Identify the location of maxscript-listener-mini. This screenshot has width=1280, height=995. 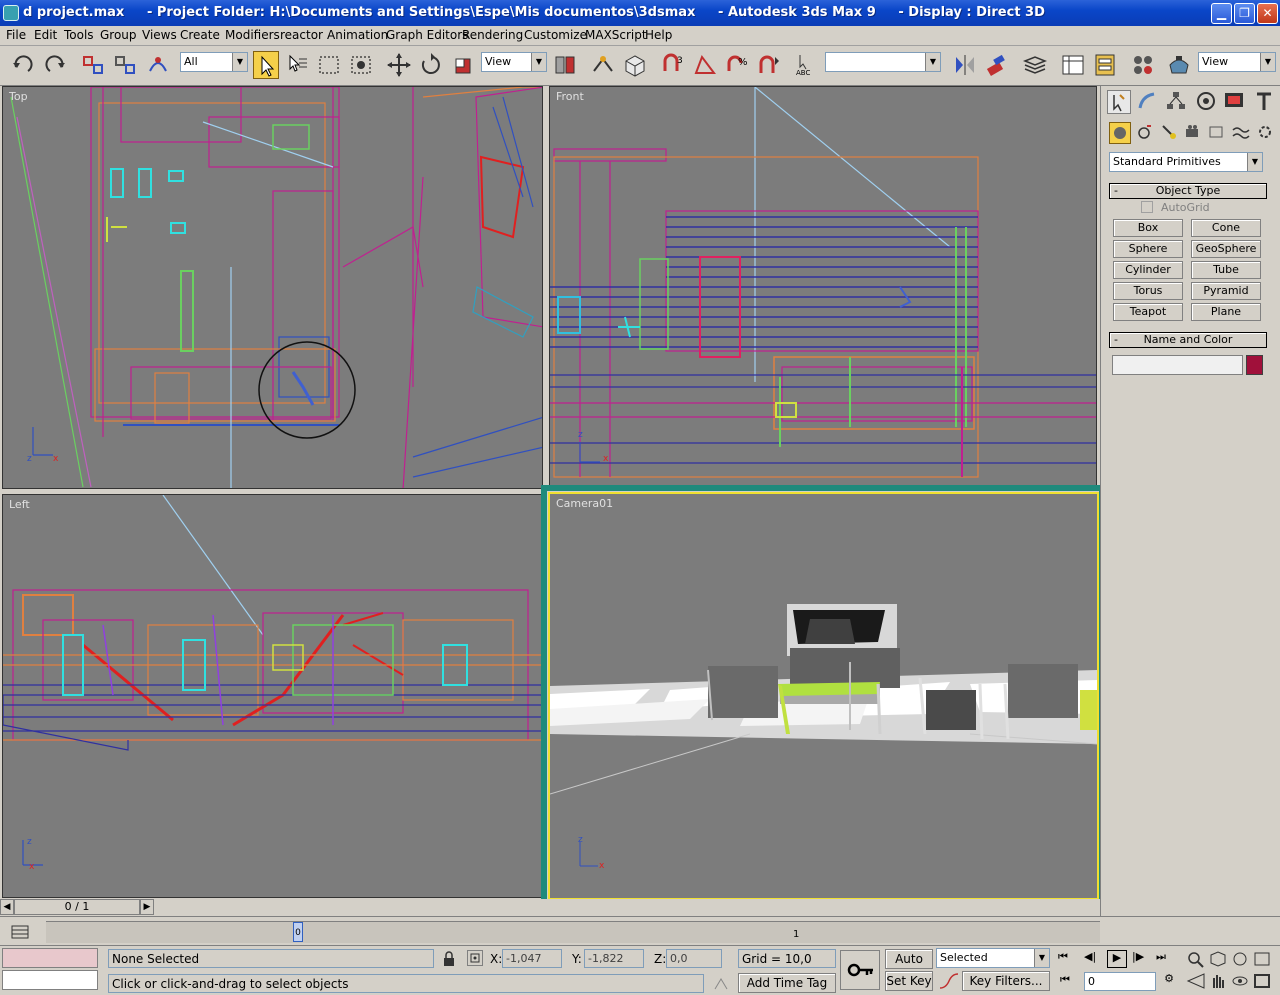
(50, 958).